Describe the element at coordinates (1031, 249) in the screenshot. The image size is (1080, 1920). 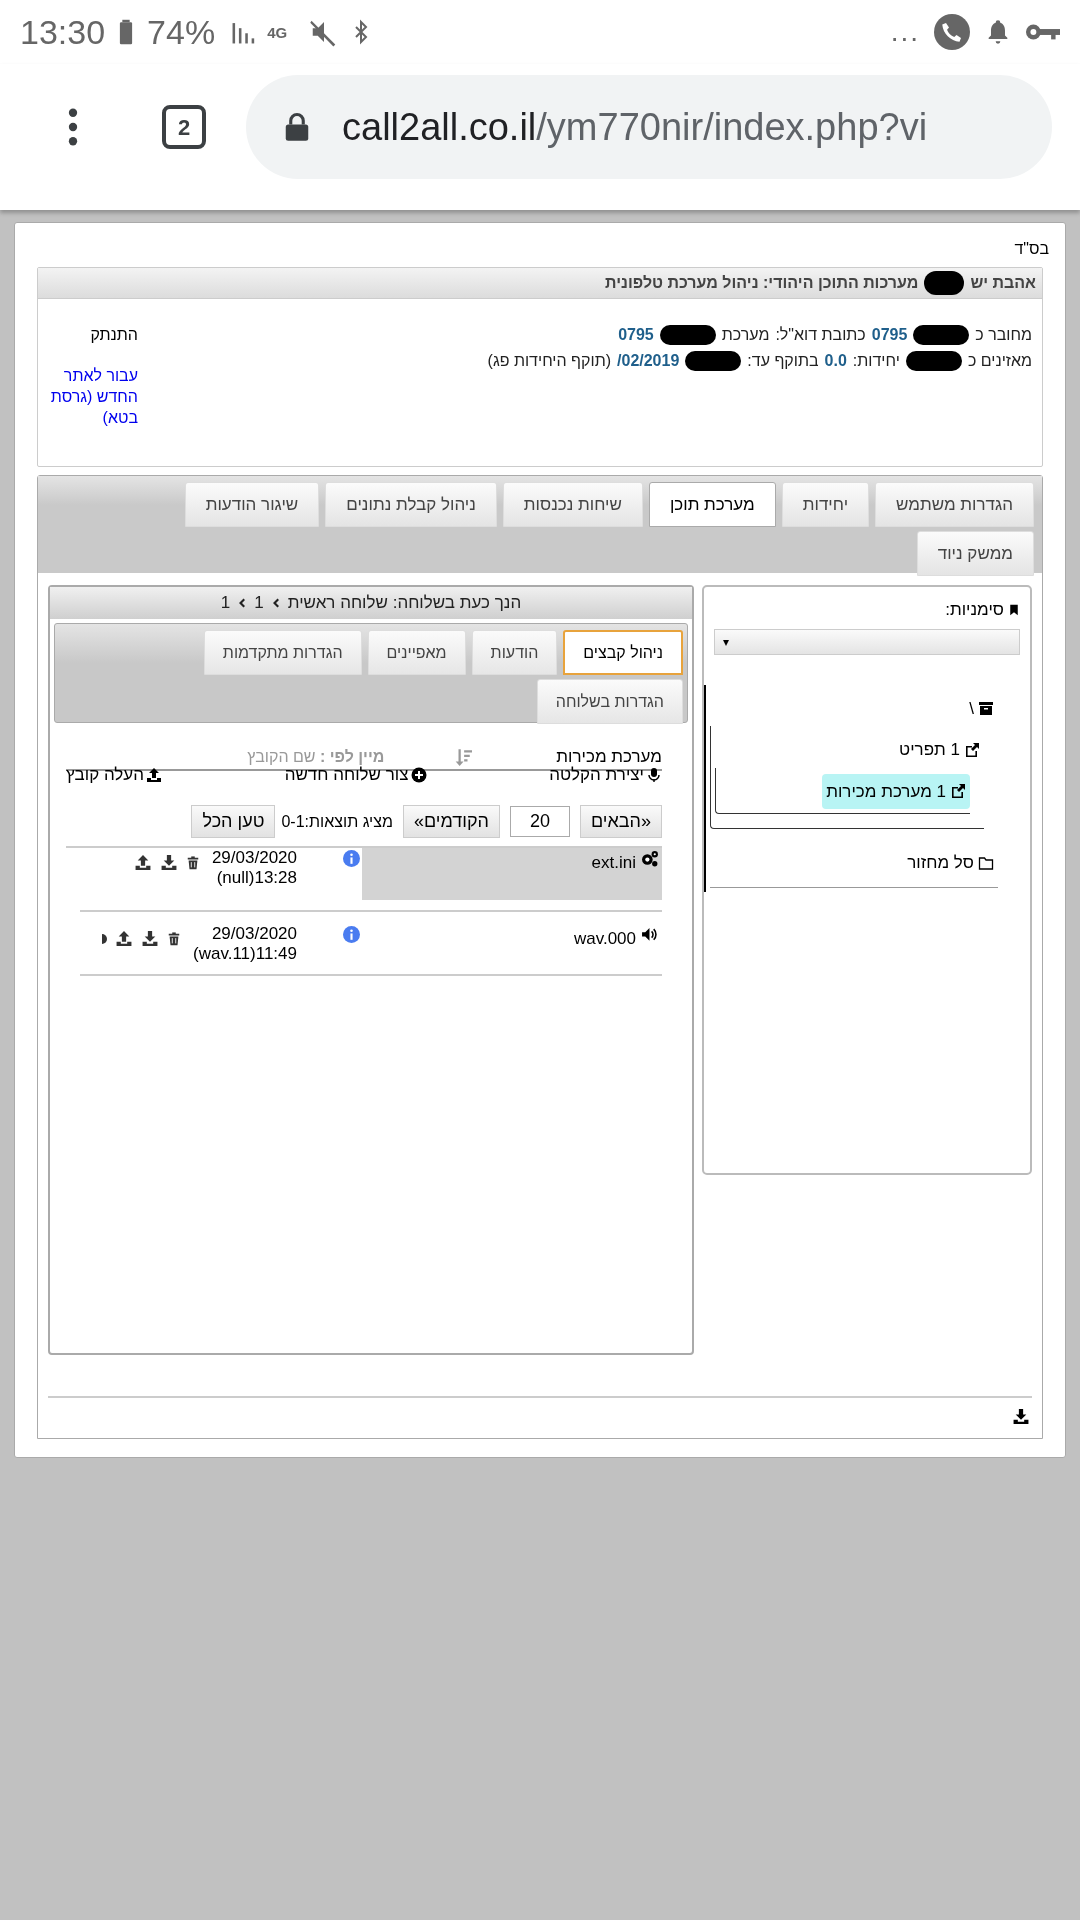
I see `blessing-text: בס"ד` at that location.